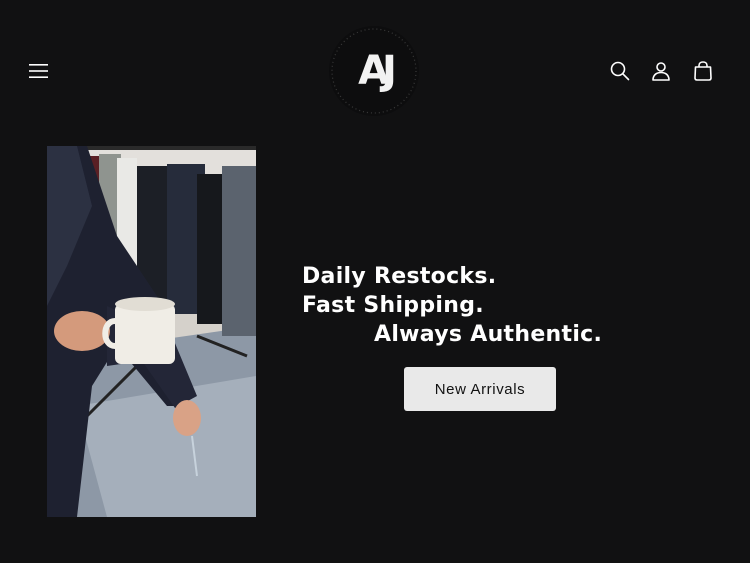 Image resolution: width=750 pixels, height=563 pixels. Describe the element at coordinates (661, 71) in the screenshot. I see `user-icon` at that location.